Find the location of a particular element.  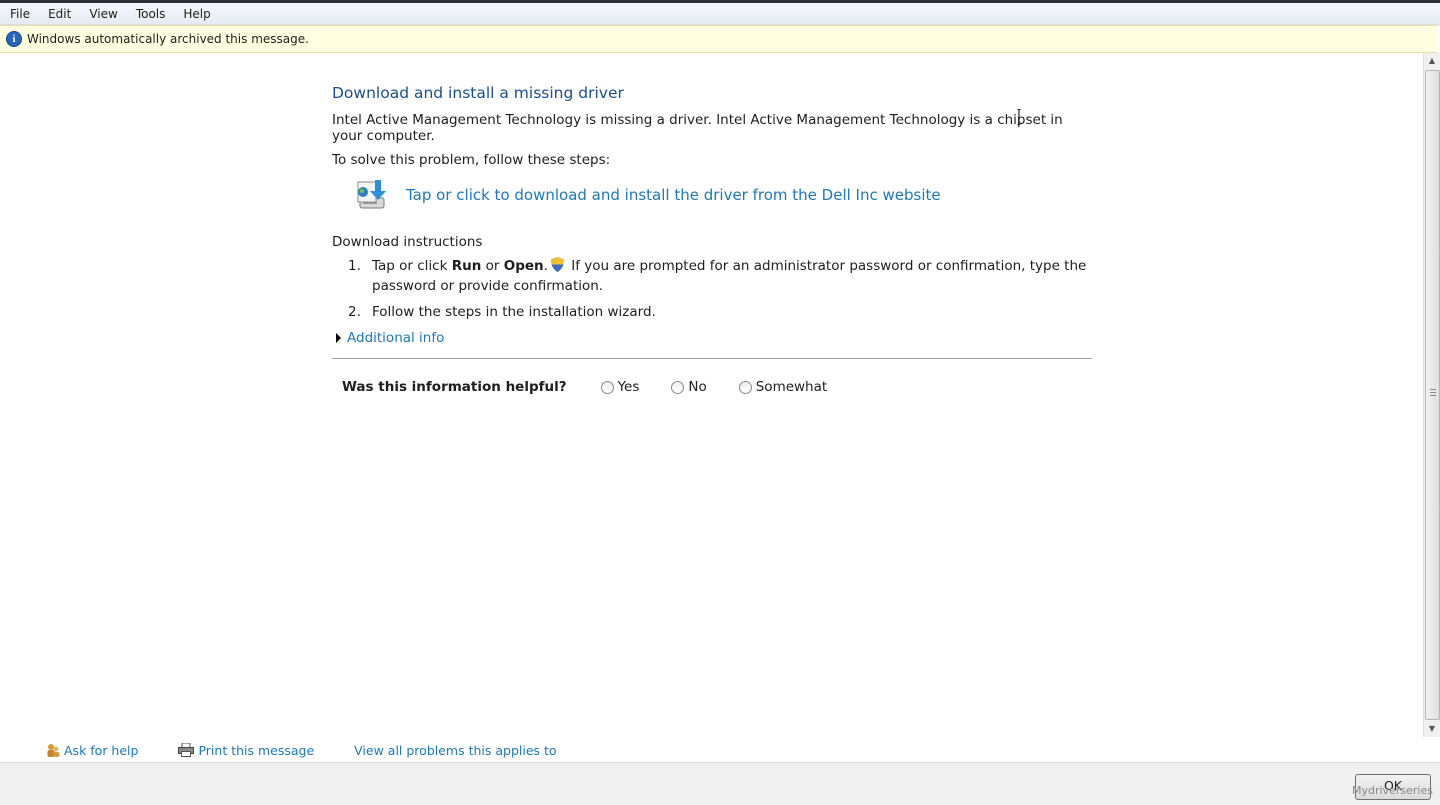

menu-edit: Edit is located at coordinates (58, 14).